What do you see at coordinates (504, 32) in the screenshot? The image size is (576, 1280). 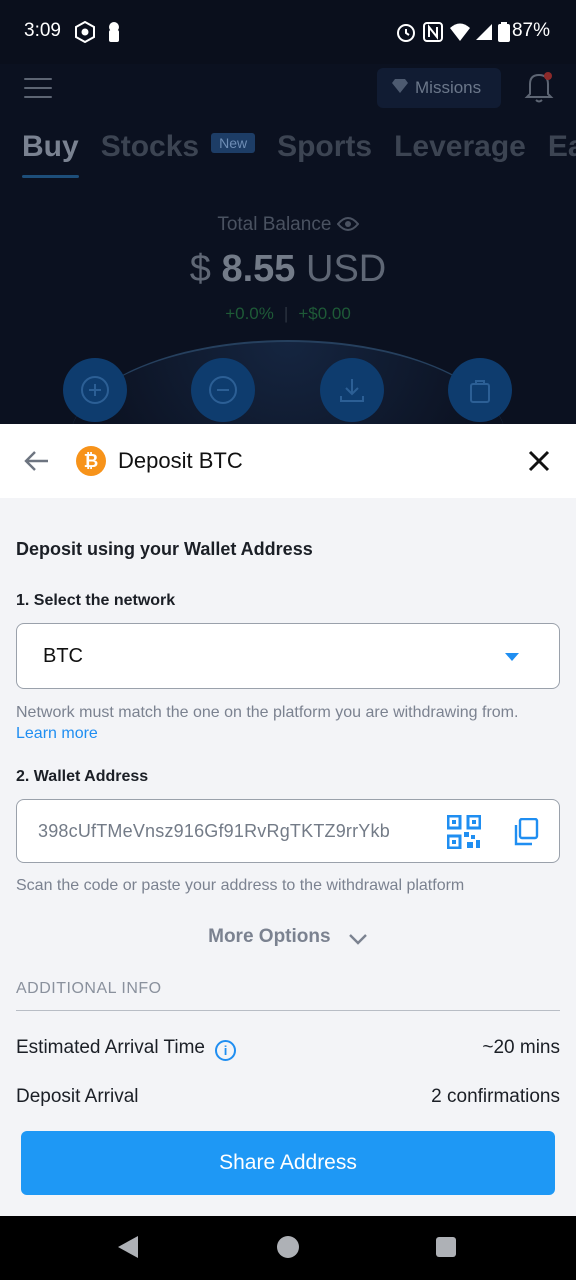 I see `battery-icon` at bounding box center [504, 32].